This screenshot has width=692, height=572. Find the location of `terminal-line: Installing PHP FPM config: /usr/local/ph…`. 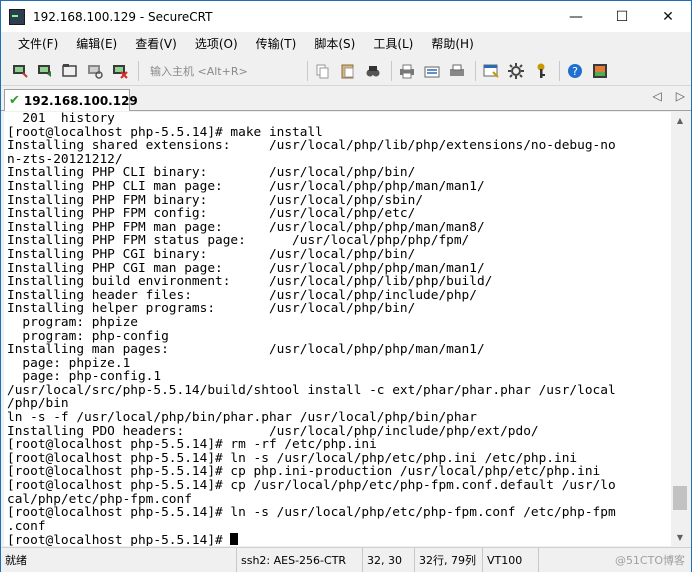

terminal-line: Installing PHP FPM config: /usr/local/ph… is located at coordinates (211, 214).